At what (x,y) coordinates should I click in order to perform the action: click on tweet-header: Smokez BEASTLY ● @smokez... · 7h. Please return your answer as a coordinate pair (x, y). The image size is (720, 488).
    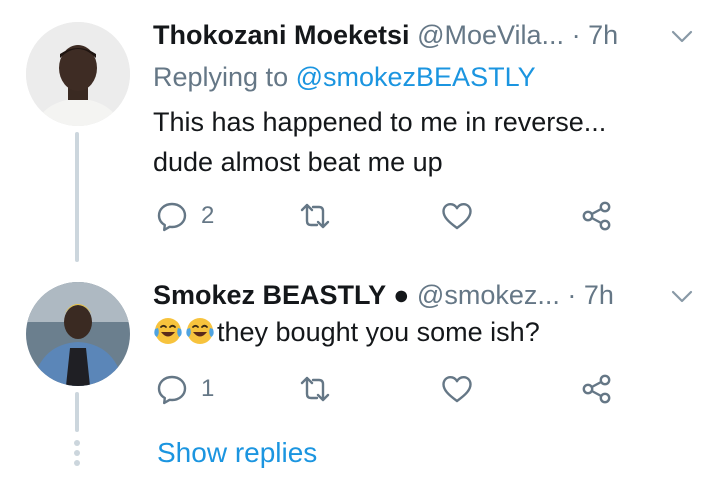
    Looking at the image, I should click on (383, 295).